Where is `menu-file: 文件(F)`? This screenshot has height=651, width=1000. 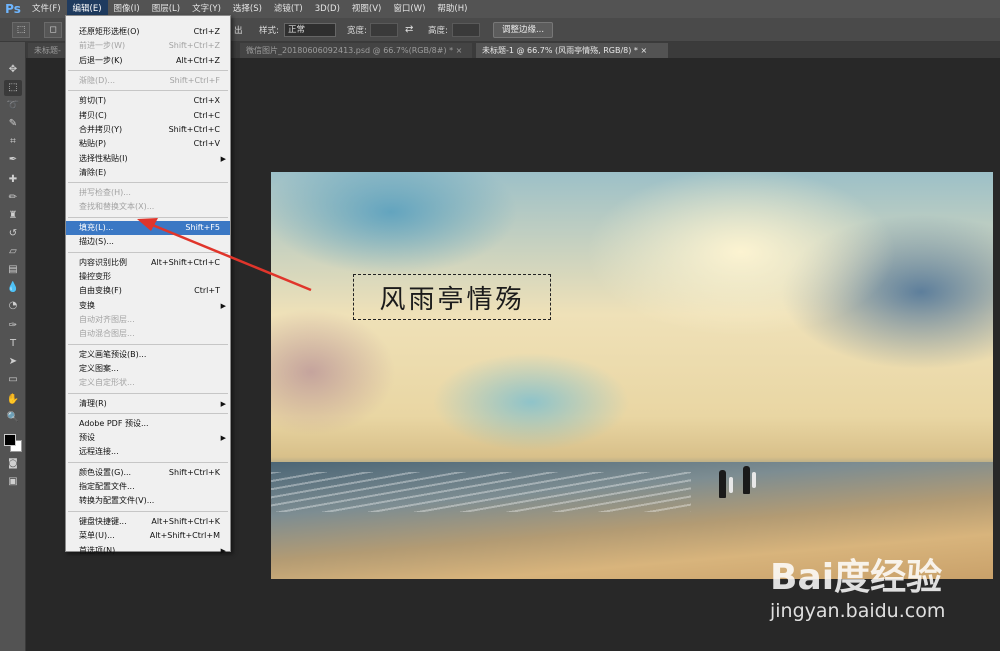 menu-file: 文件(F) is located at coordinates (46, 9).